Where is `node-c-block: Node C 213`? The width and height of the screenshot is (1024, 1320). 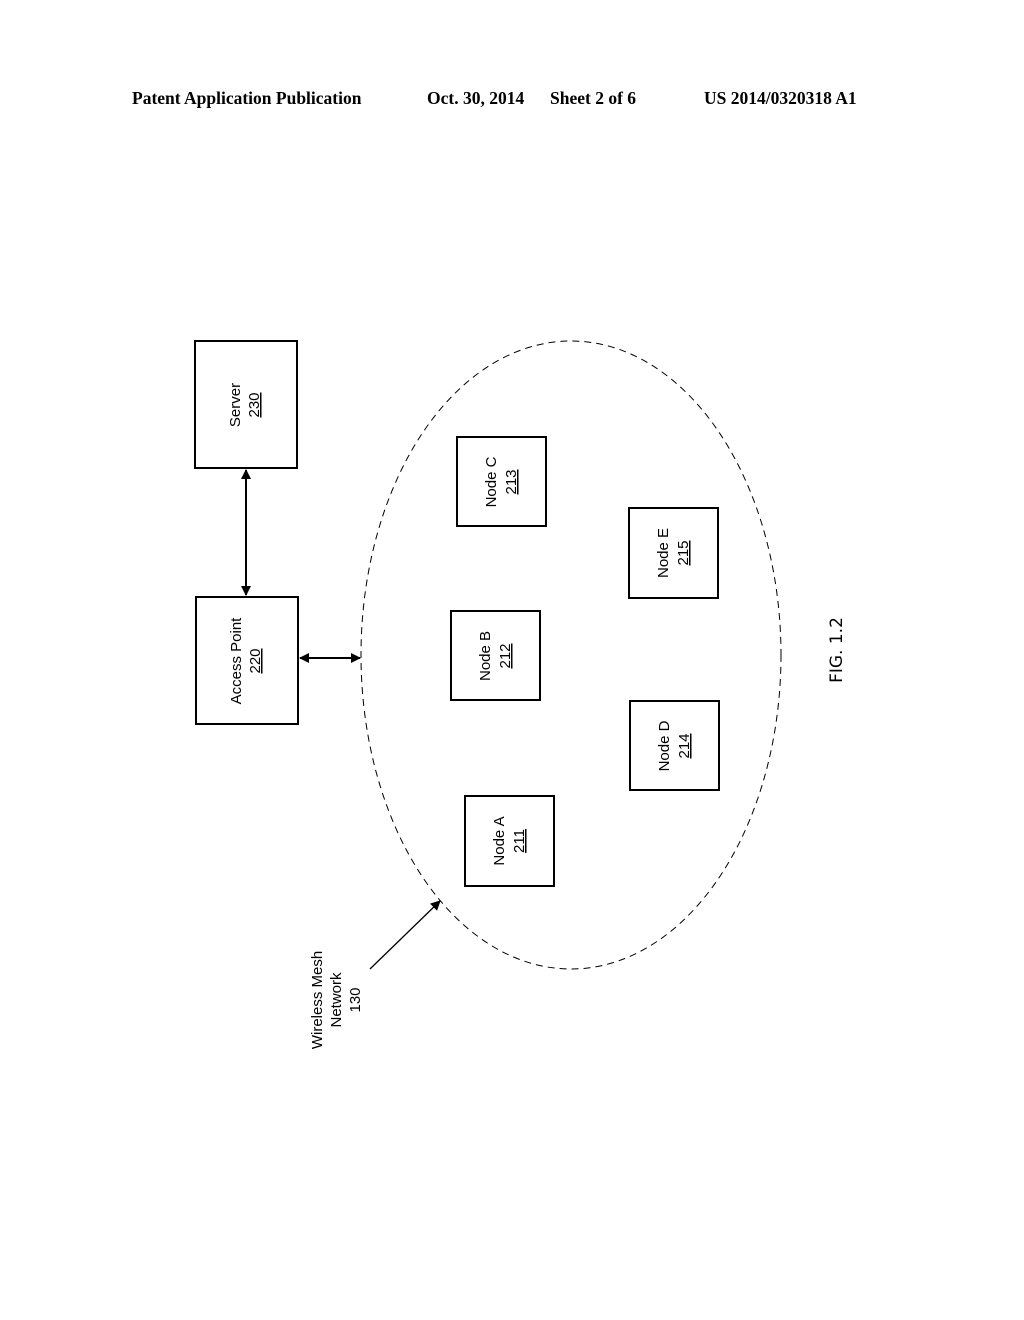 node-c-block: Node C 213 is located at coordinates (501, 481).